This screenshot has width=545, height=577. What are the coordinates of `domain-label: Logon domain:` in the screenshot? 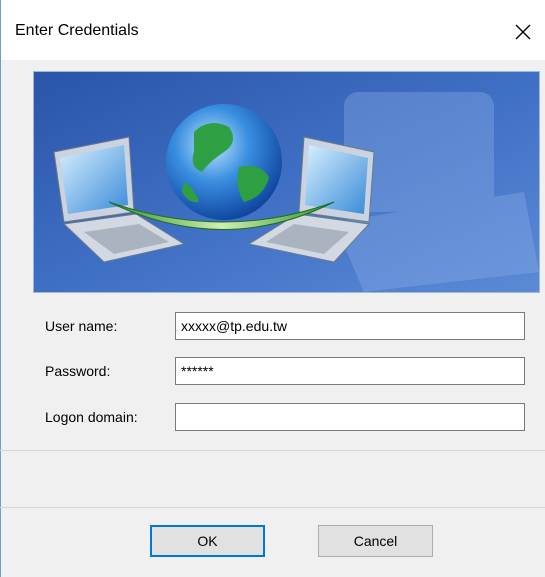 It's located at (91, 417).